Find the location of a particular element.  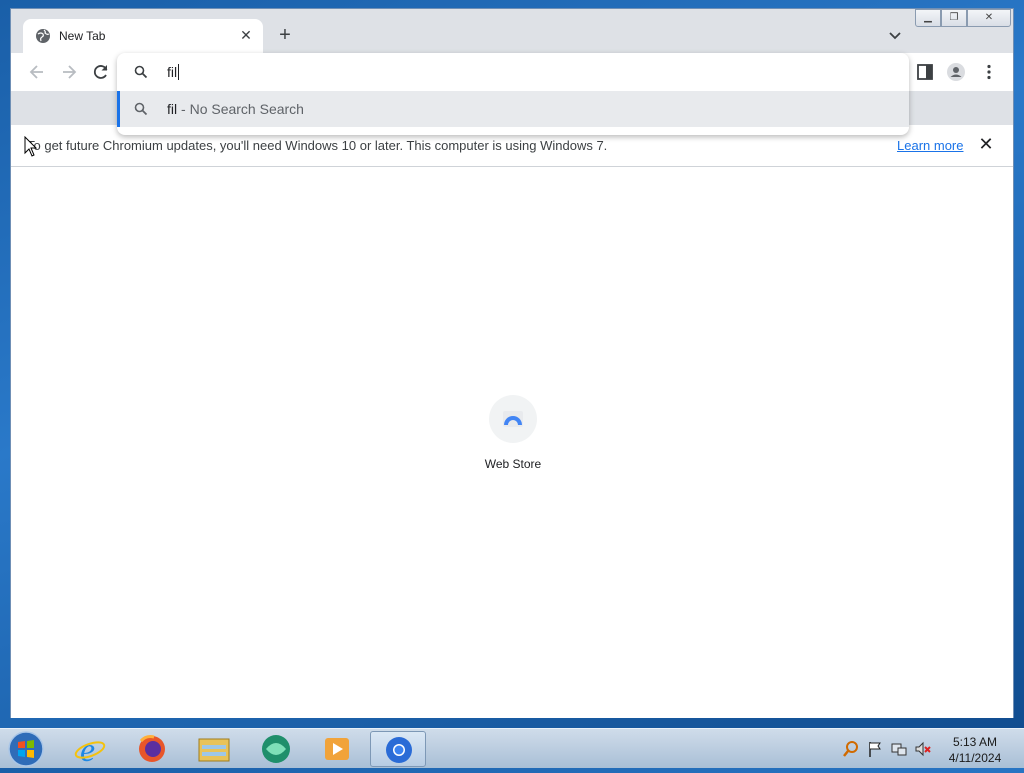

omnibox-input-row: fil is located at coordinates (513, 72).